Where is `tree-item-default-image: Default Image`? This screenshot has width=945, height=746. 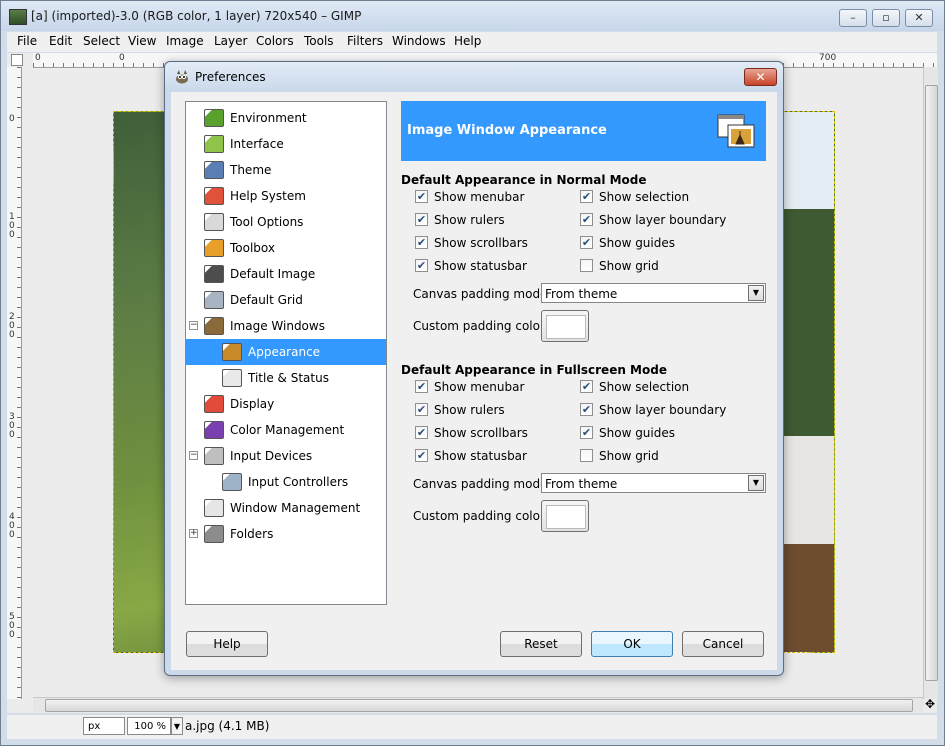
tree-item-default-image: Default Image is located at coordinates (286, 274).